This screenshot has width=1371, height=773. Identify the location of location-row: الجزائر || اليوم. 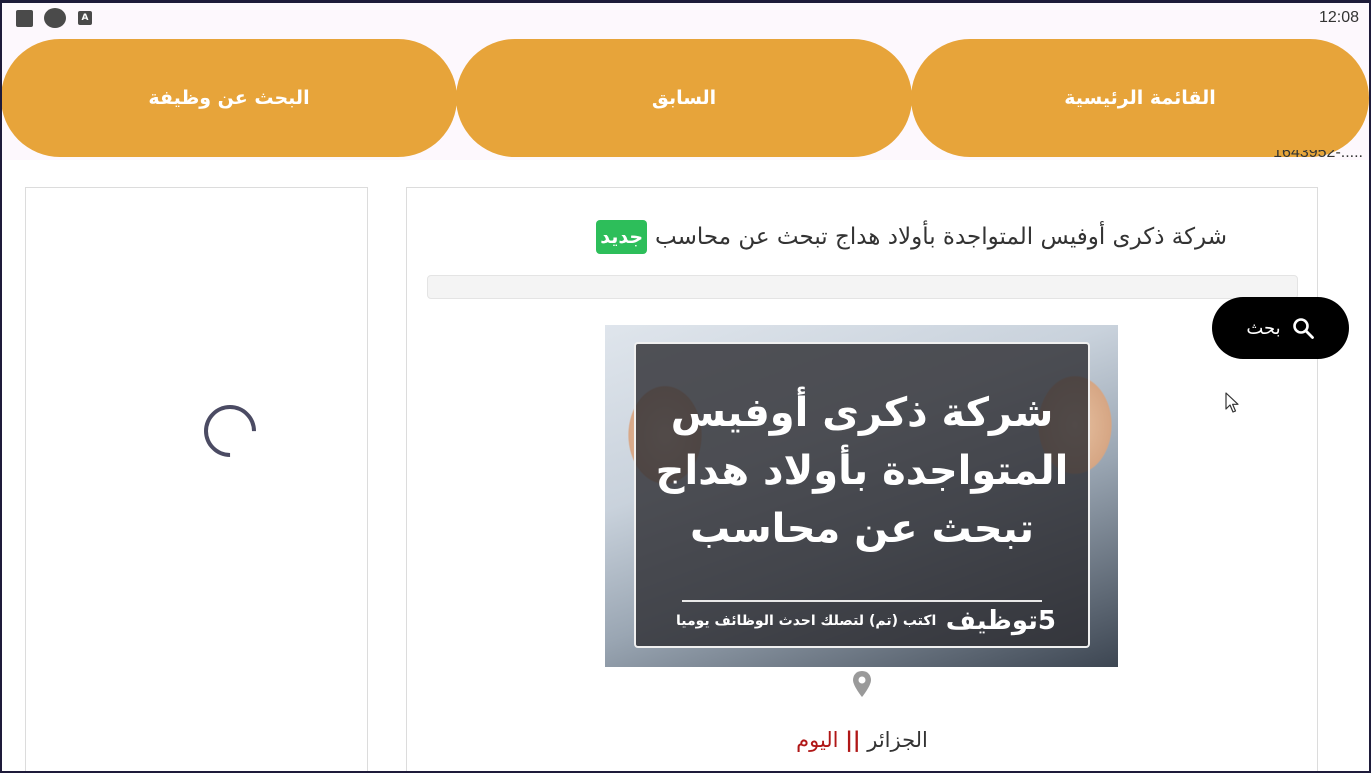
(862, 740).